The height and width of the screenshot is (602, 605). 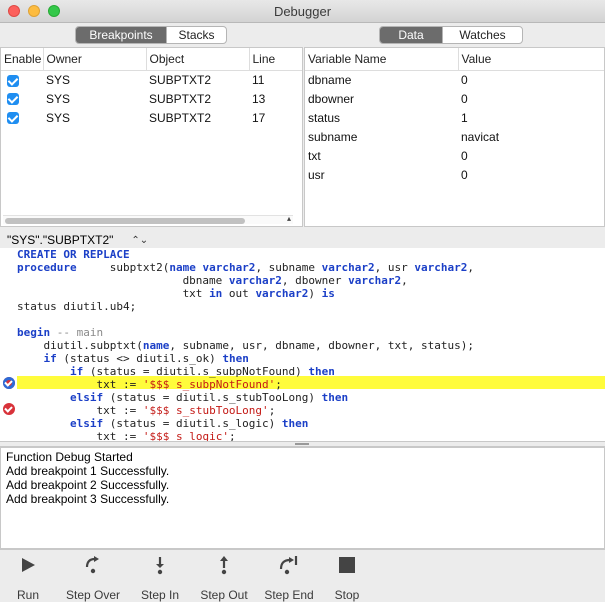 I want to click on stop-button: Stop, so click(x=347, y=577).